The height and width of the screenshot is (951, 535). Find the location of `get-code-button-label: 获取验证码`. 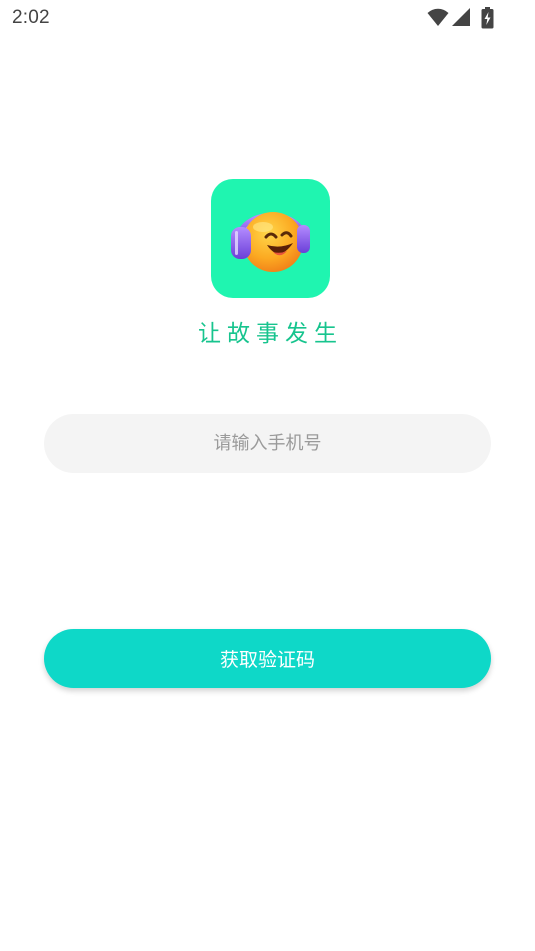

get-code-button-label: 获取验证码 is located at coordinates (267, 660).